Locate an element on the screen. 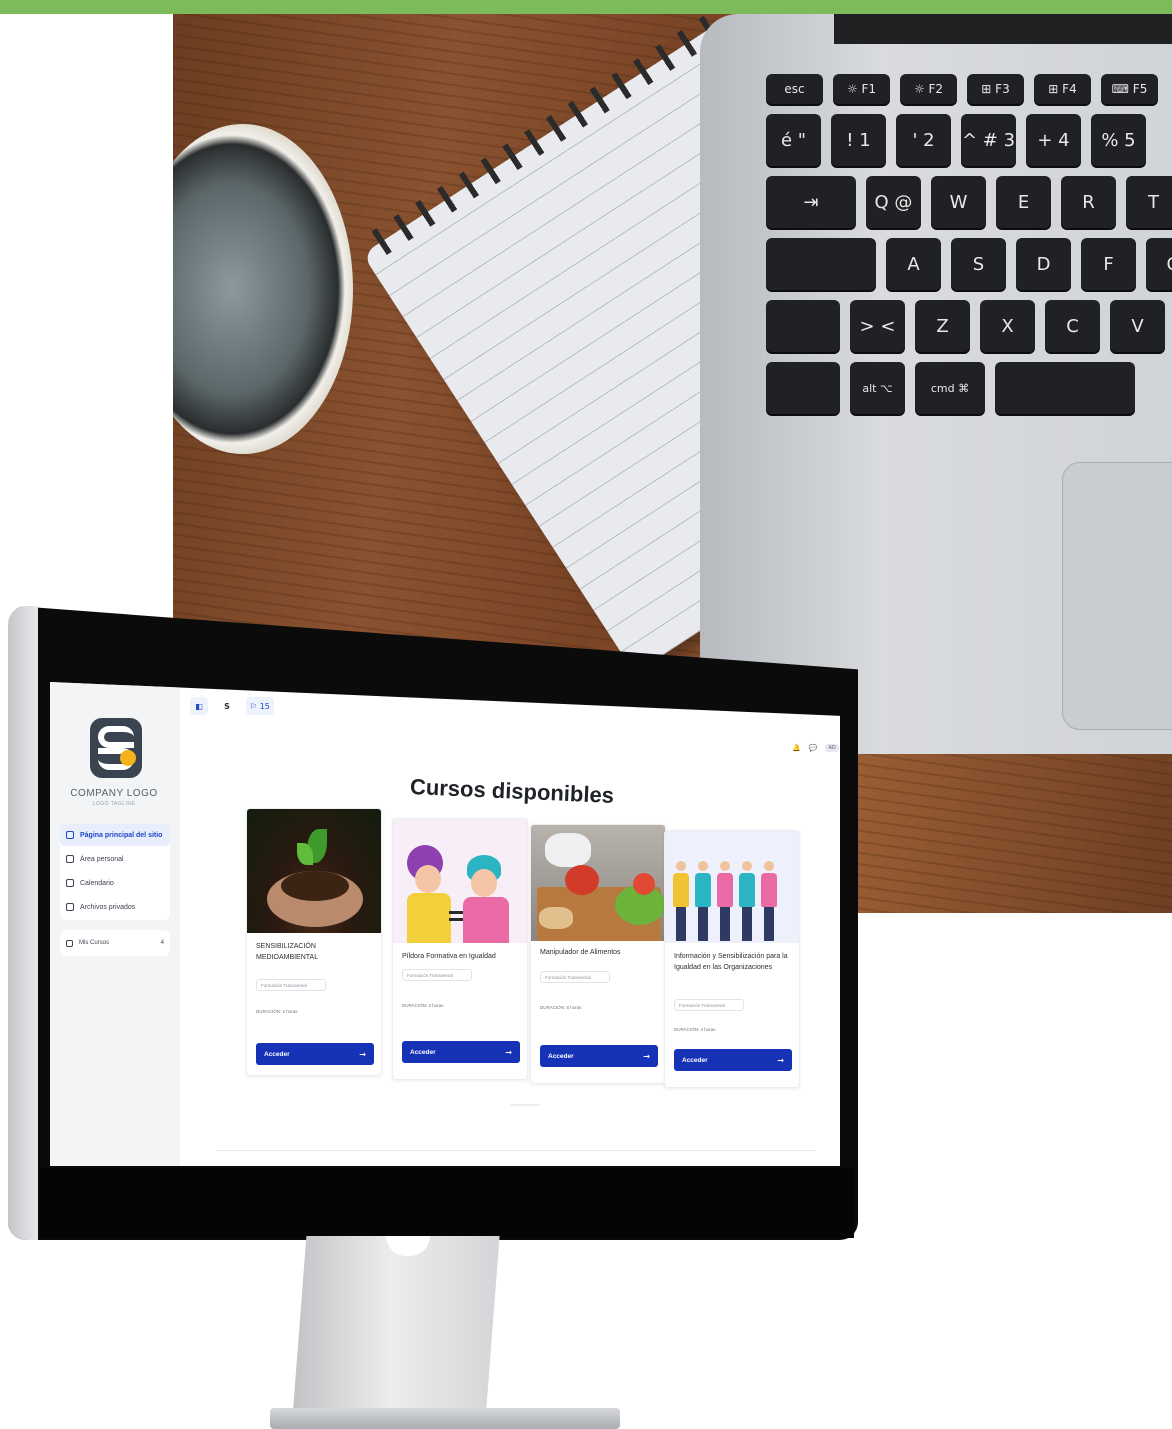  notification-bell-icon: 🔔 is located at coordinates (796, 748).